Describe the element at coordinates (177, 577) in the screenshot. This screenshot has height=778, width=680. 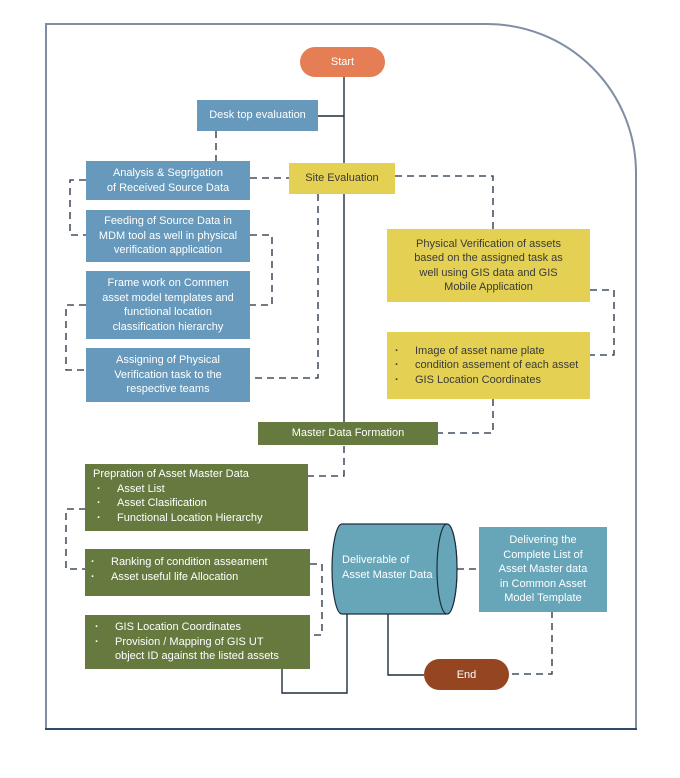
I see `list-item: Asset useful life Allocation` at that location.